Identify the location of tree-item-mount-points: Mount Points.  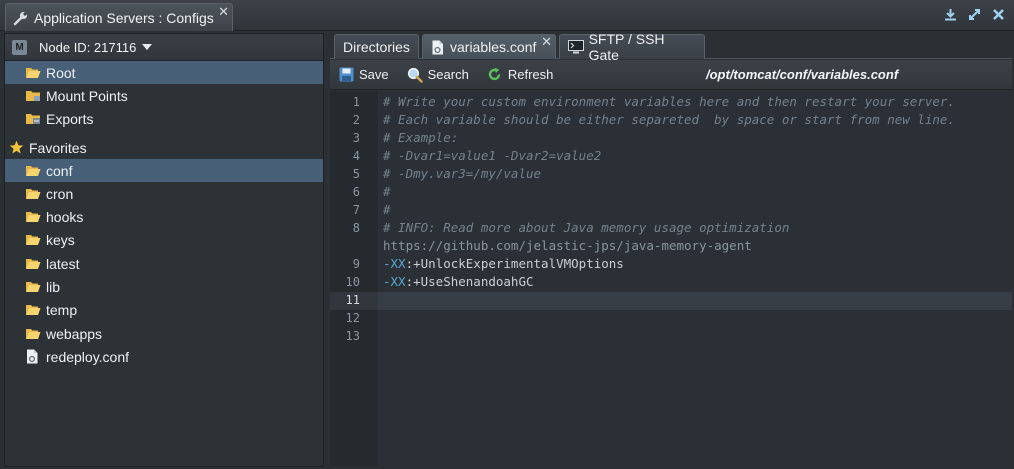
(164, 95).